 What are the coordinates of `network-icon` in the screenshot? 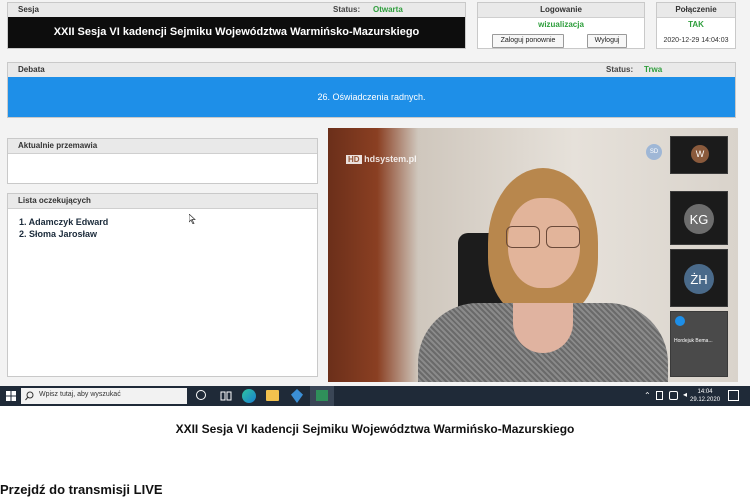 It's located at (673, 395).